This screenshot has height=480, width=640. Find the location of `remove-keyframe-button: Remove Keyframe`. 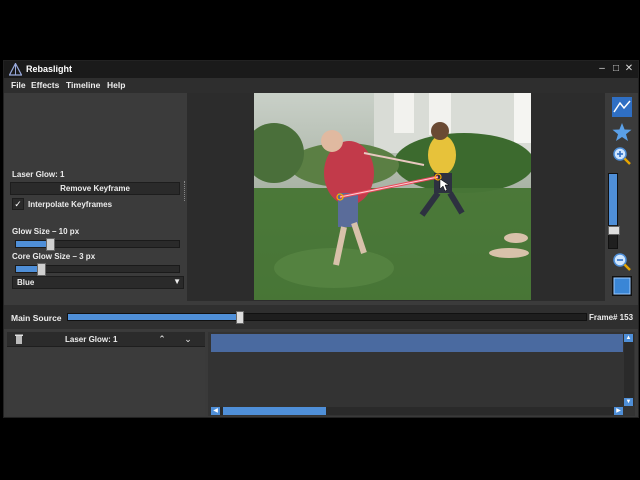

remove-keyframe-button: Remove Keyframe is located at coordinates (95, 188).